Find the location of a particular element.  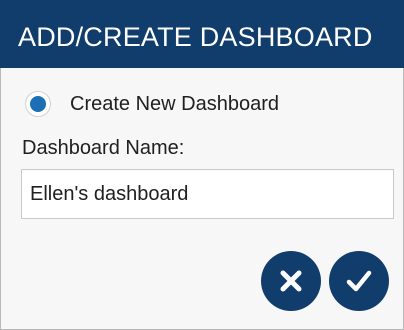

cancel-button is located at coordinates (291, 281).